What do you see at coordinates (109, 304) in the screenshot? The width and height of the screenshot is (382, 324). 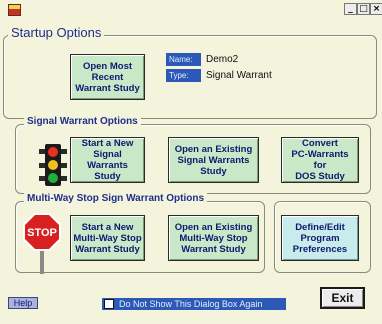 I see `dont-show-again-checkbox` at bounding box center [109, 304].